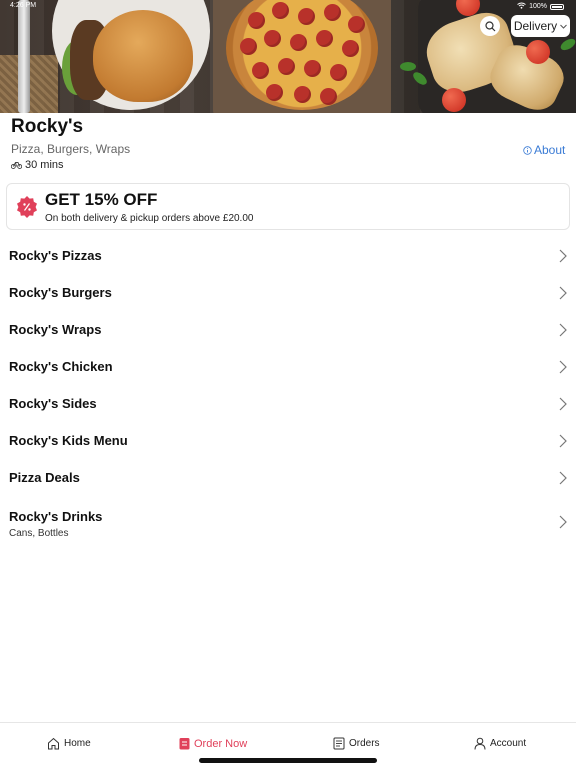 The image size is (576, 768). Describe the element at coordinates (47, 126) in the screenshot. I see `restaurant-name: Rocky's` at that location.